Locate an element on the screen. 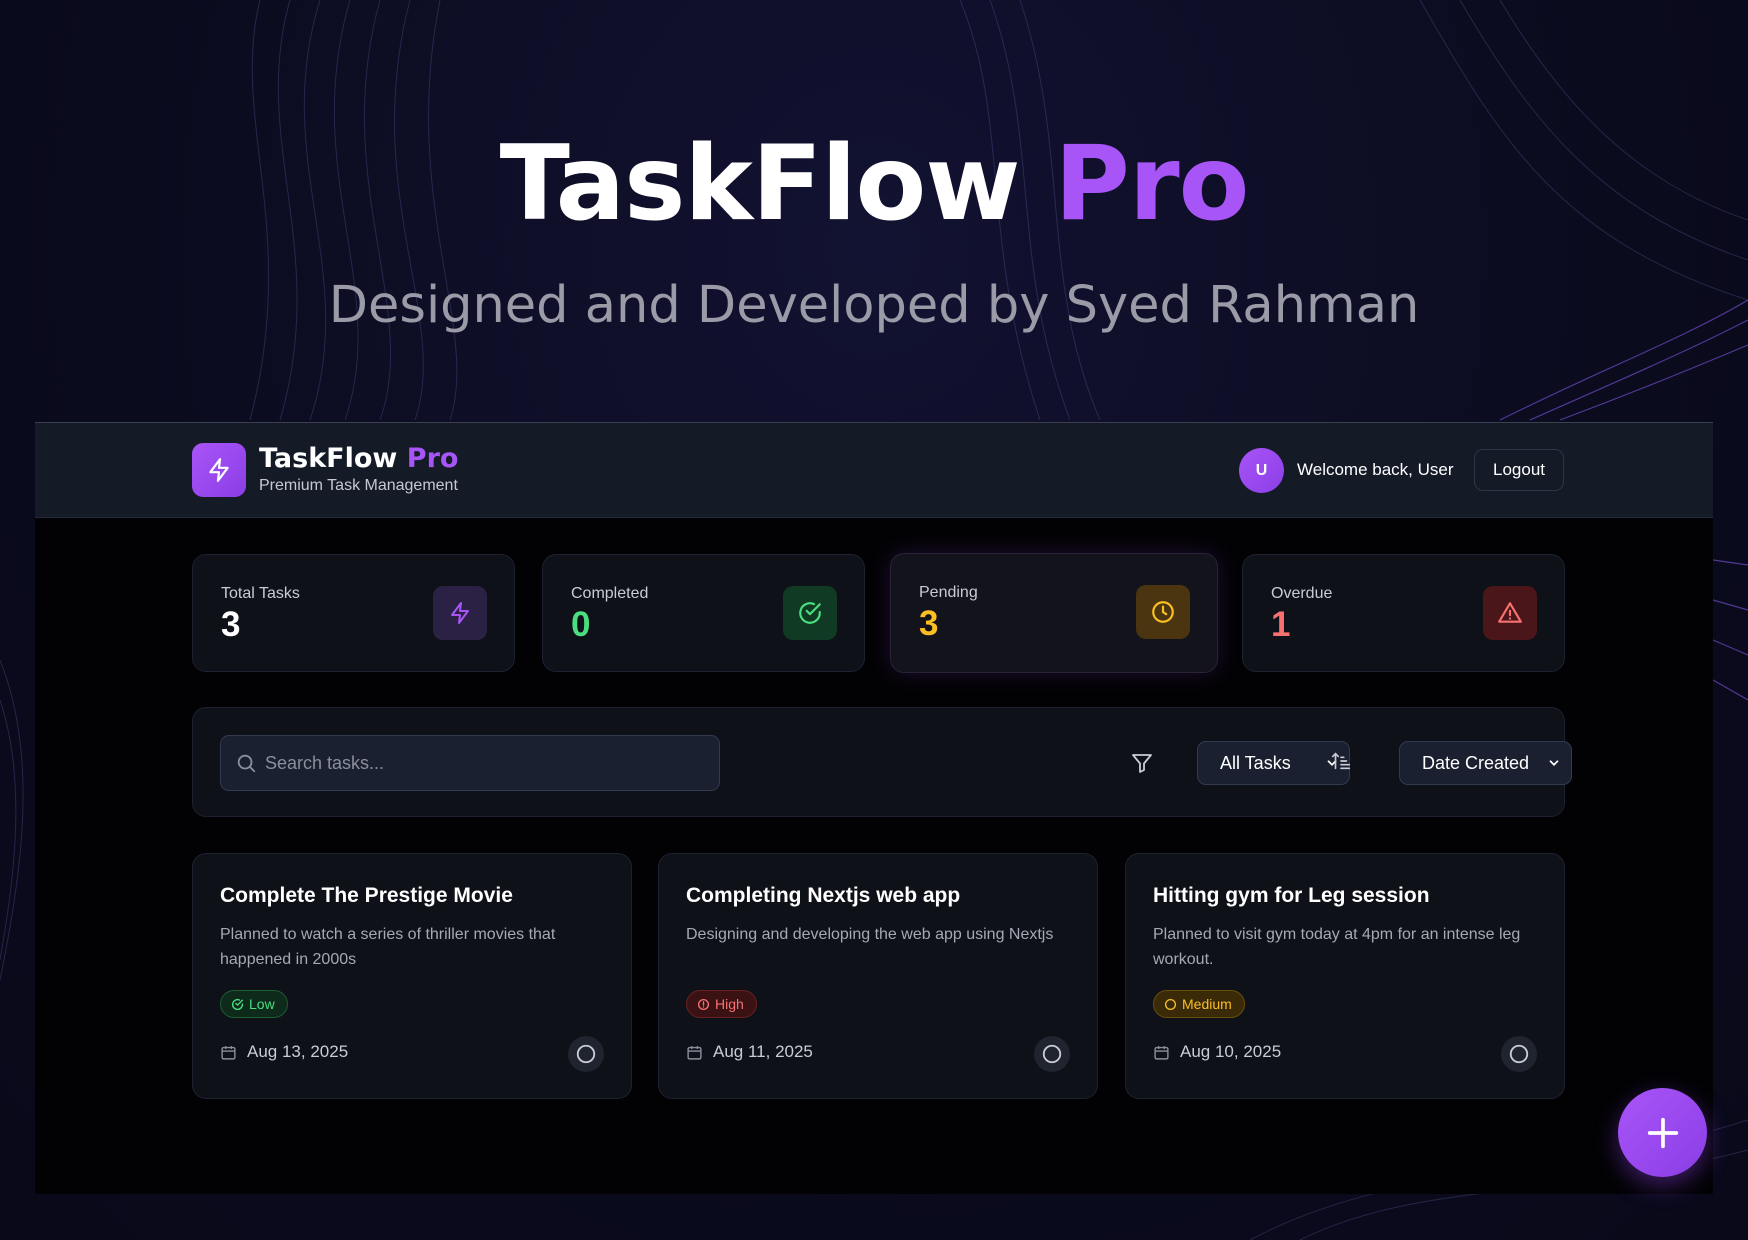 Image resolution: width=1748 pixels, height=1240 pixels. stat-label: Overdue is located at coordinates (1302, 593).